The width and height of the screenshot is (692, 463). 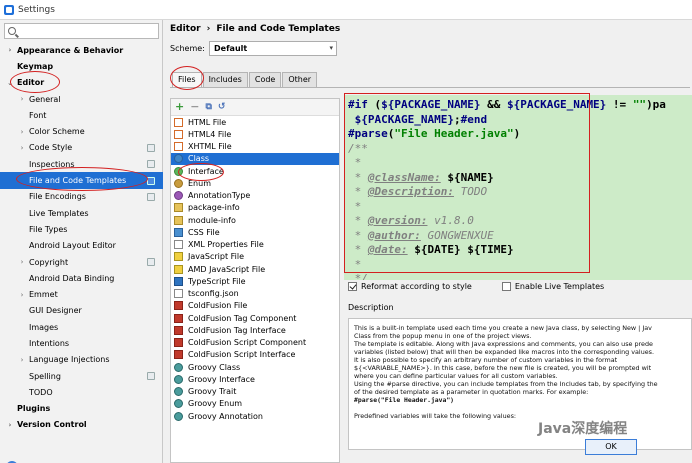 What do you see at coordinates (81, 180) in the screenshot?
I see `sidebar-item: File and Code Templates` at bounding box center [81, 180].